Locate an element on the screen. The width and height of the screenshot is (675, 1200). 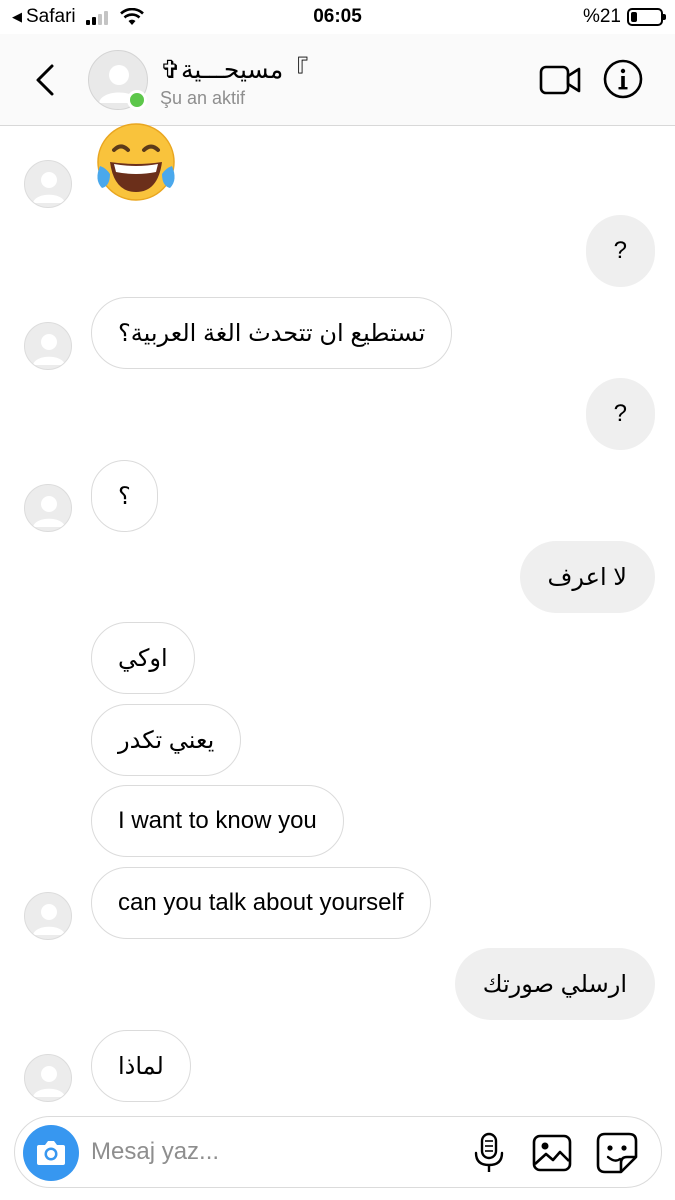
message-bubble-outgoing: لا اعرف is located at coordinates (587, 577).